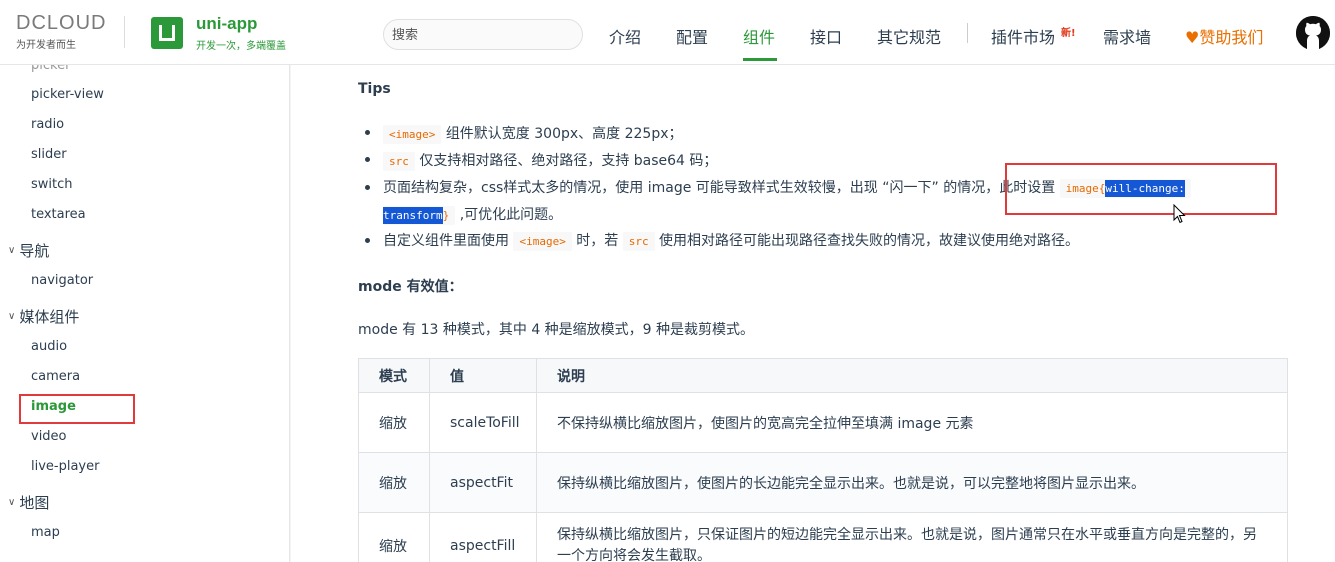 The image size is (1335, 562). I want to click on tip-4-text-c: 使用相对路径可能出现路径查找失败的情况，故建议使用绝对路径。, so click(869, 241).